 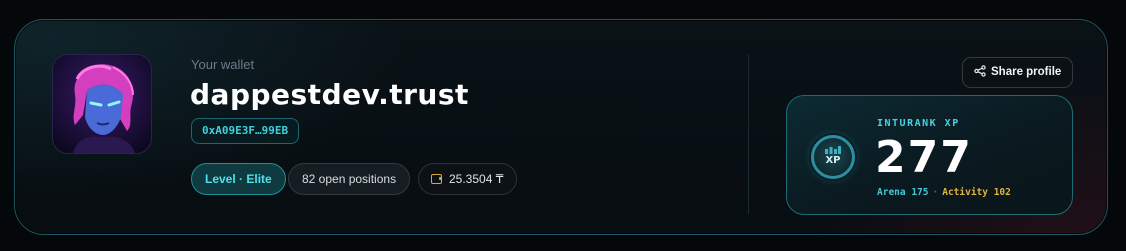 I want to click on balance-badge: 25.3504 ₸, so click(x=468, y=179).